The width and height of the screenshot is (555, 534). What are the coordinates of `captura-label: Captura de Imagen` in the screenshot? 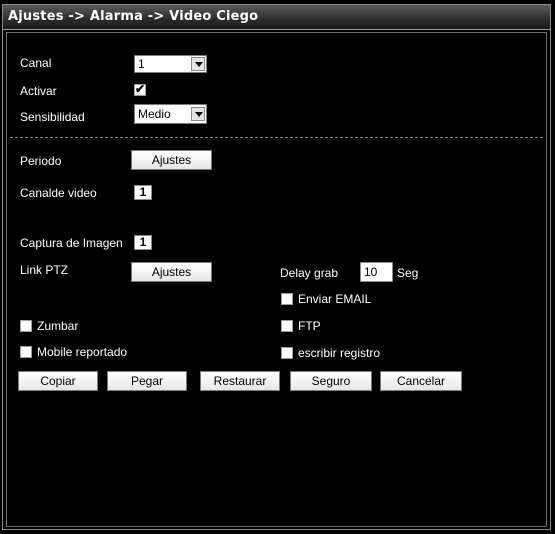 It's located at (71, 243).